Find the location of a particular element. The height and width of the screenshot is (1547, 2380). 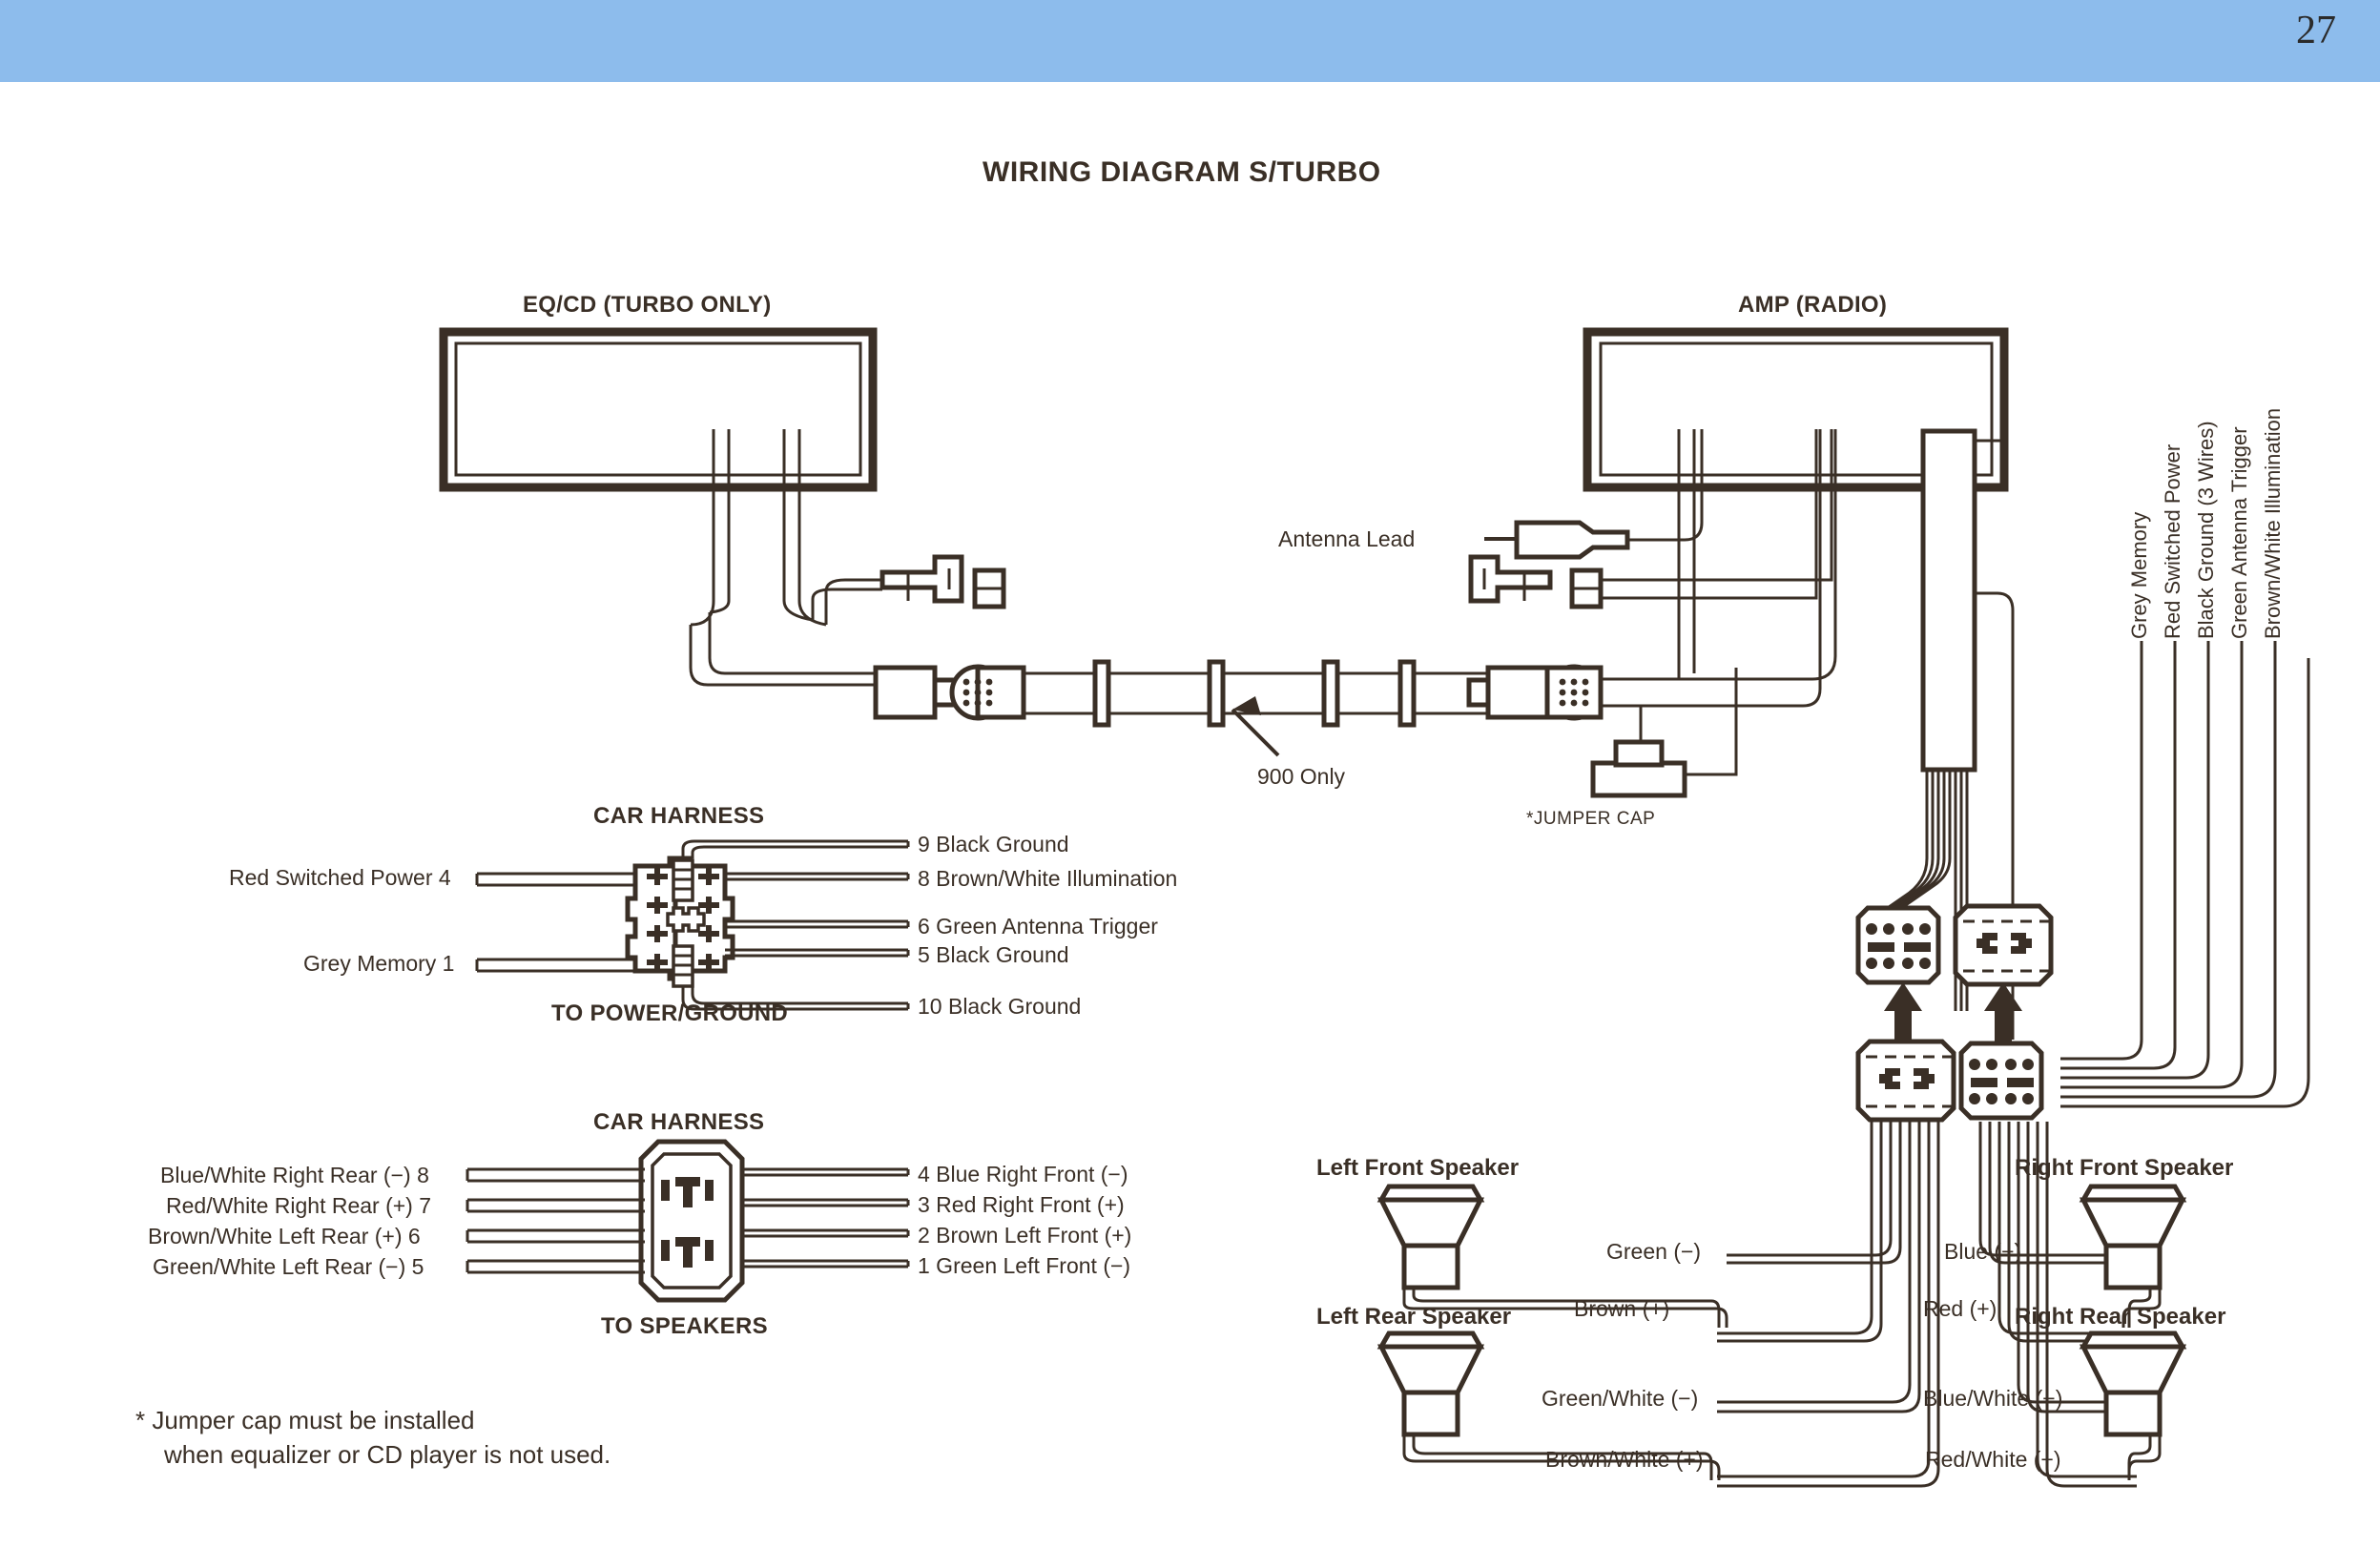

eq-cd-lower-connector is located at coordinates (949, 692).